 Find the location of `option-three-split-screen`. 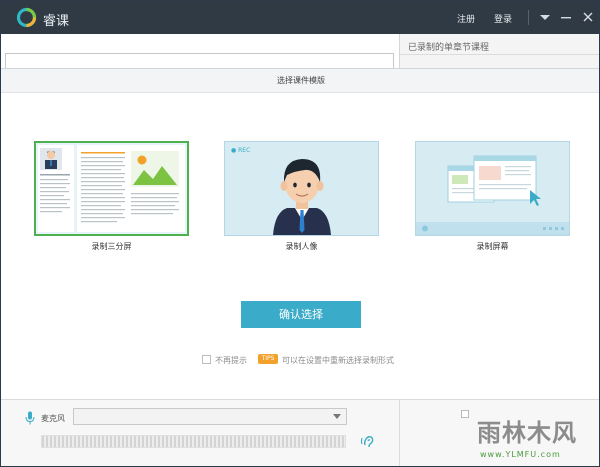

option-three-split-screen is located at coordinates (111, 188).